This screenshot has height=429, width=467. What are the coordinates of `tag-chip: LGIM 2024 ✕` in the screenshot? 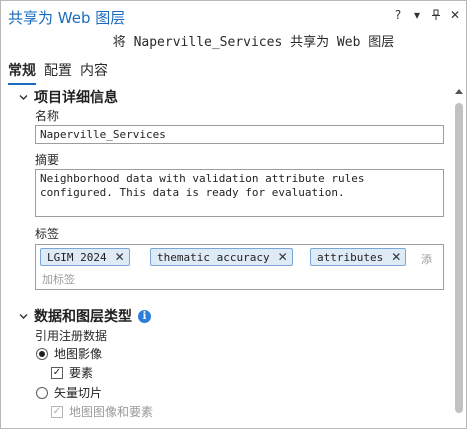 It's located at (85, 257).